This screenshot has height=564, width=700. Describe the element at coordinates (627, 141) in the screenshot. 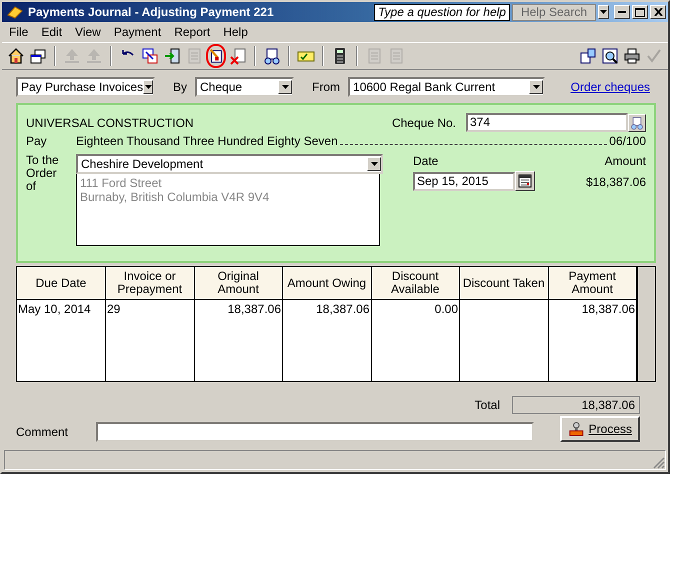

I see `cents-text: 06/100` at that location.